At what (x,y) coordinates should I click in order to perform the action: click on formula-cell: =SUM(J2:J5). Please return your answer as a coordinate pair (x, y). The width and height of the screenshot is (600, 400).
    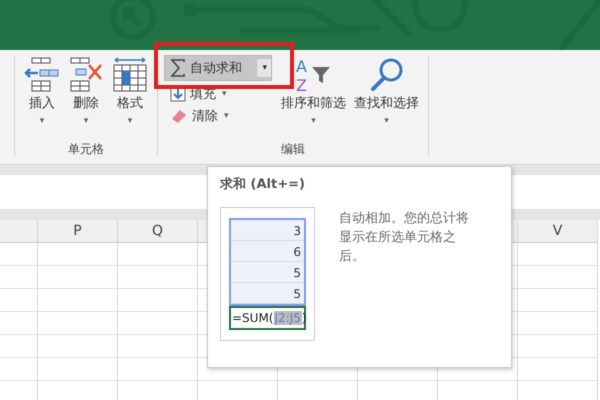
    Looking at the image, I should click on (267, 318).